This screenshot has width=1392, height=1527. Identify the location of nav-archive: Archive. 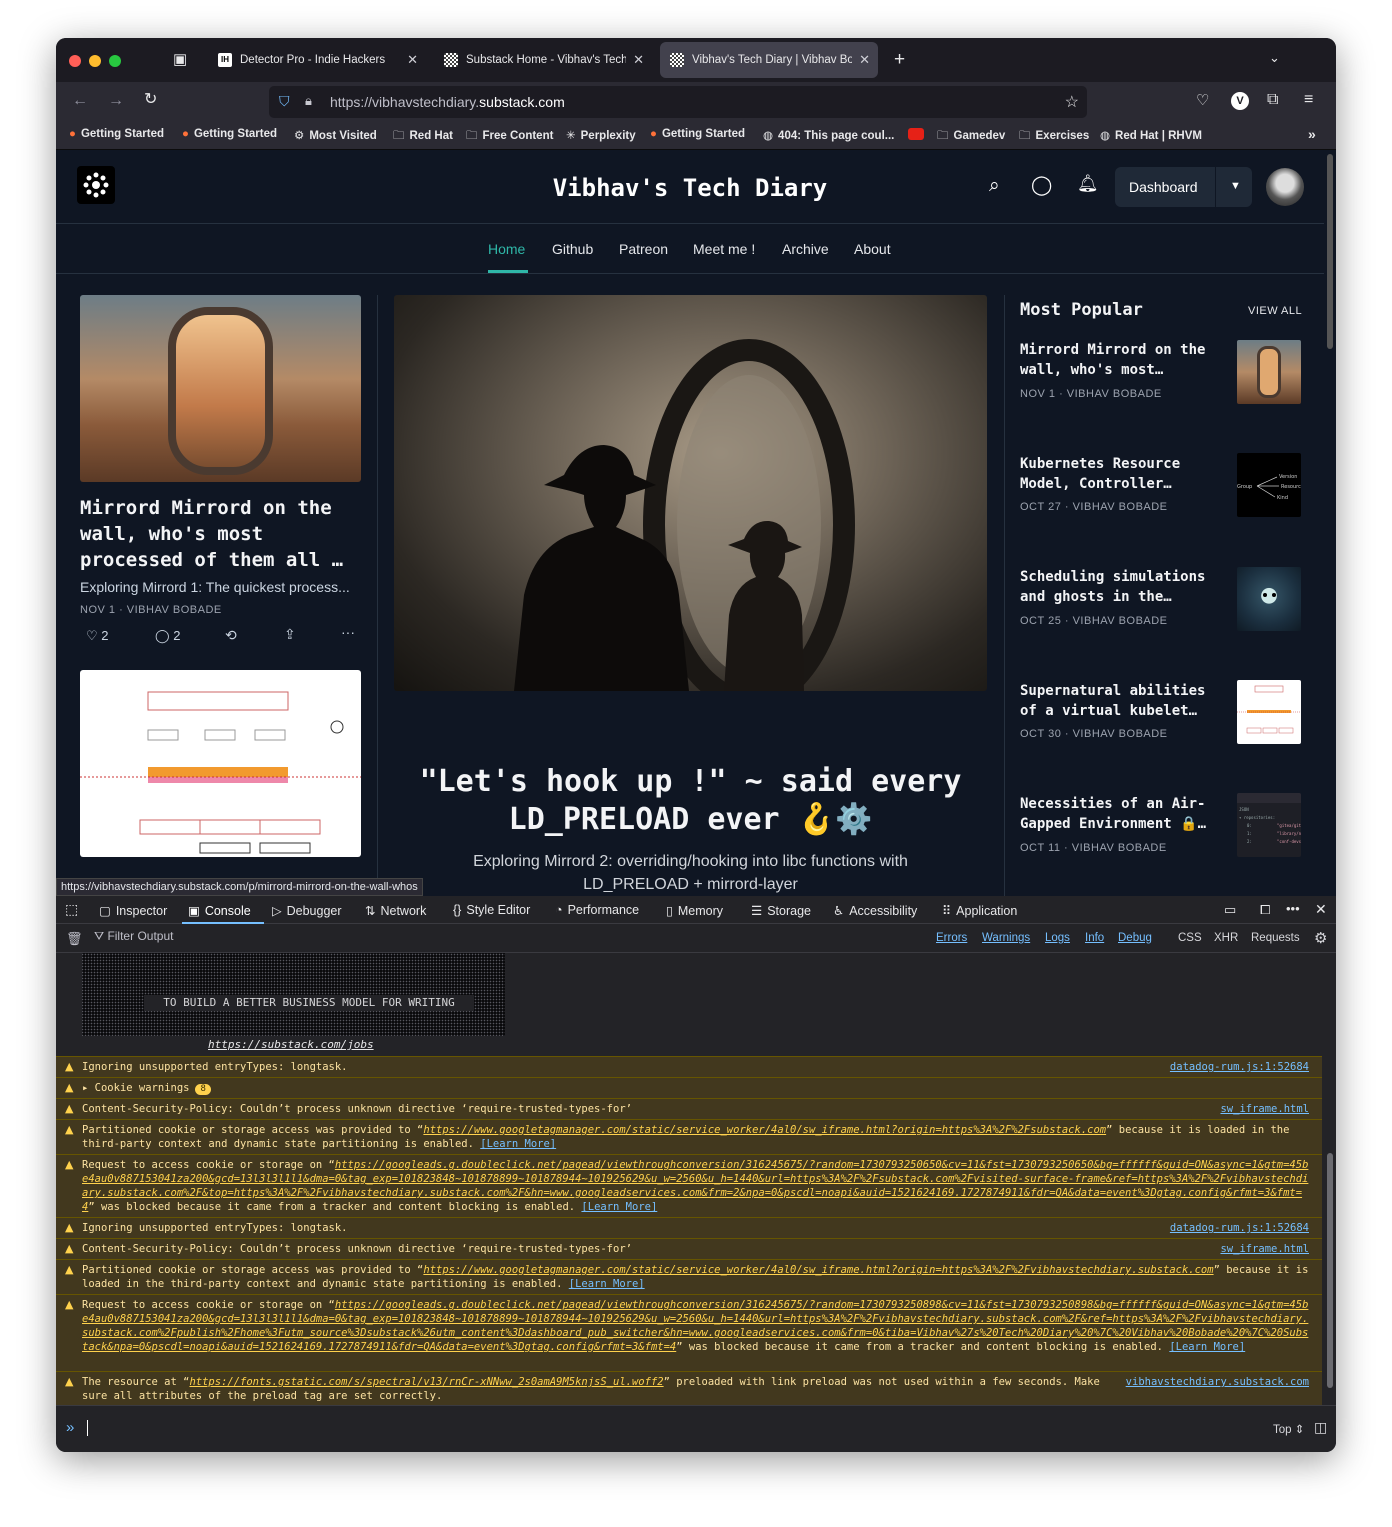
(805, 249).